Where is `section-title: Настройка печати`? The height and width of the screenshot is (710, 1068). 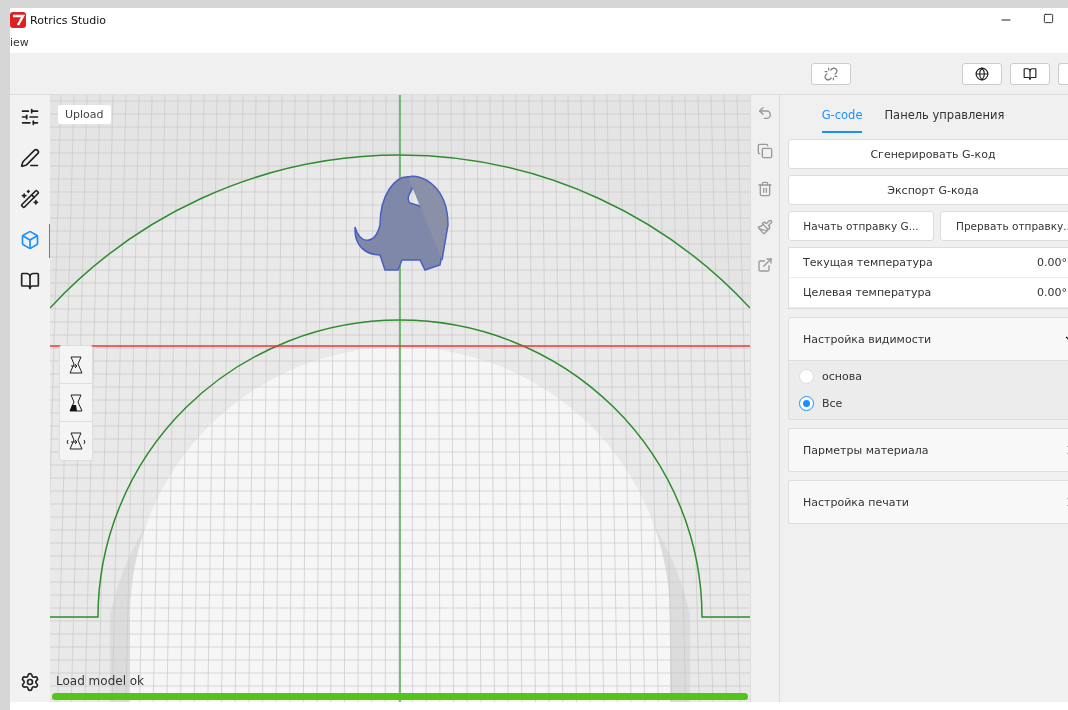 section-title: Настройка печати is located at coordinates (856, 502).